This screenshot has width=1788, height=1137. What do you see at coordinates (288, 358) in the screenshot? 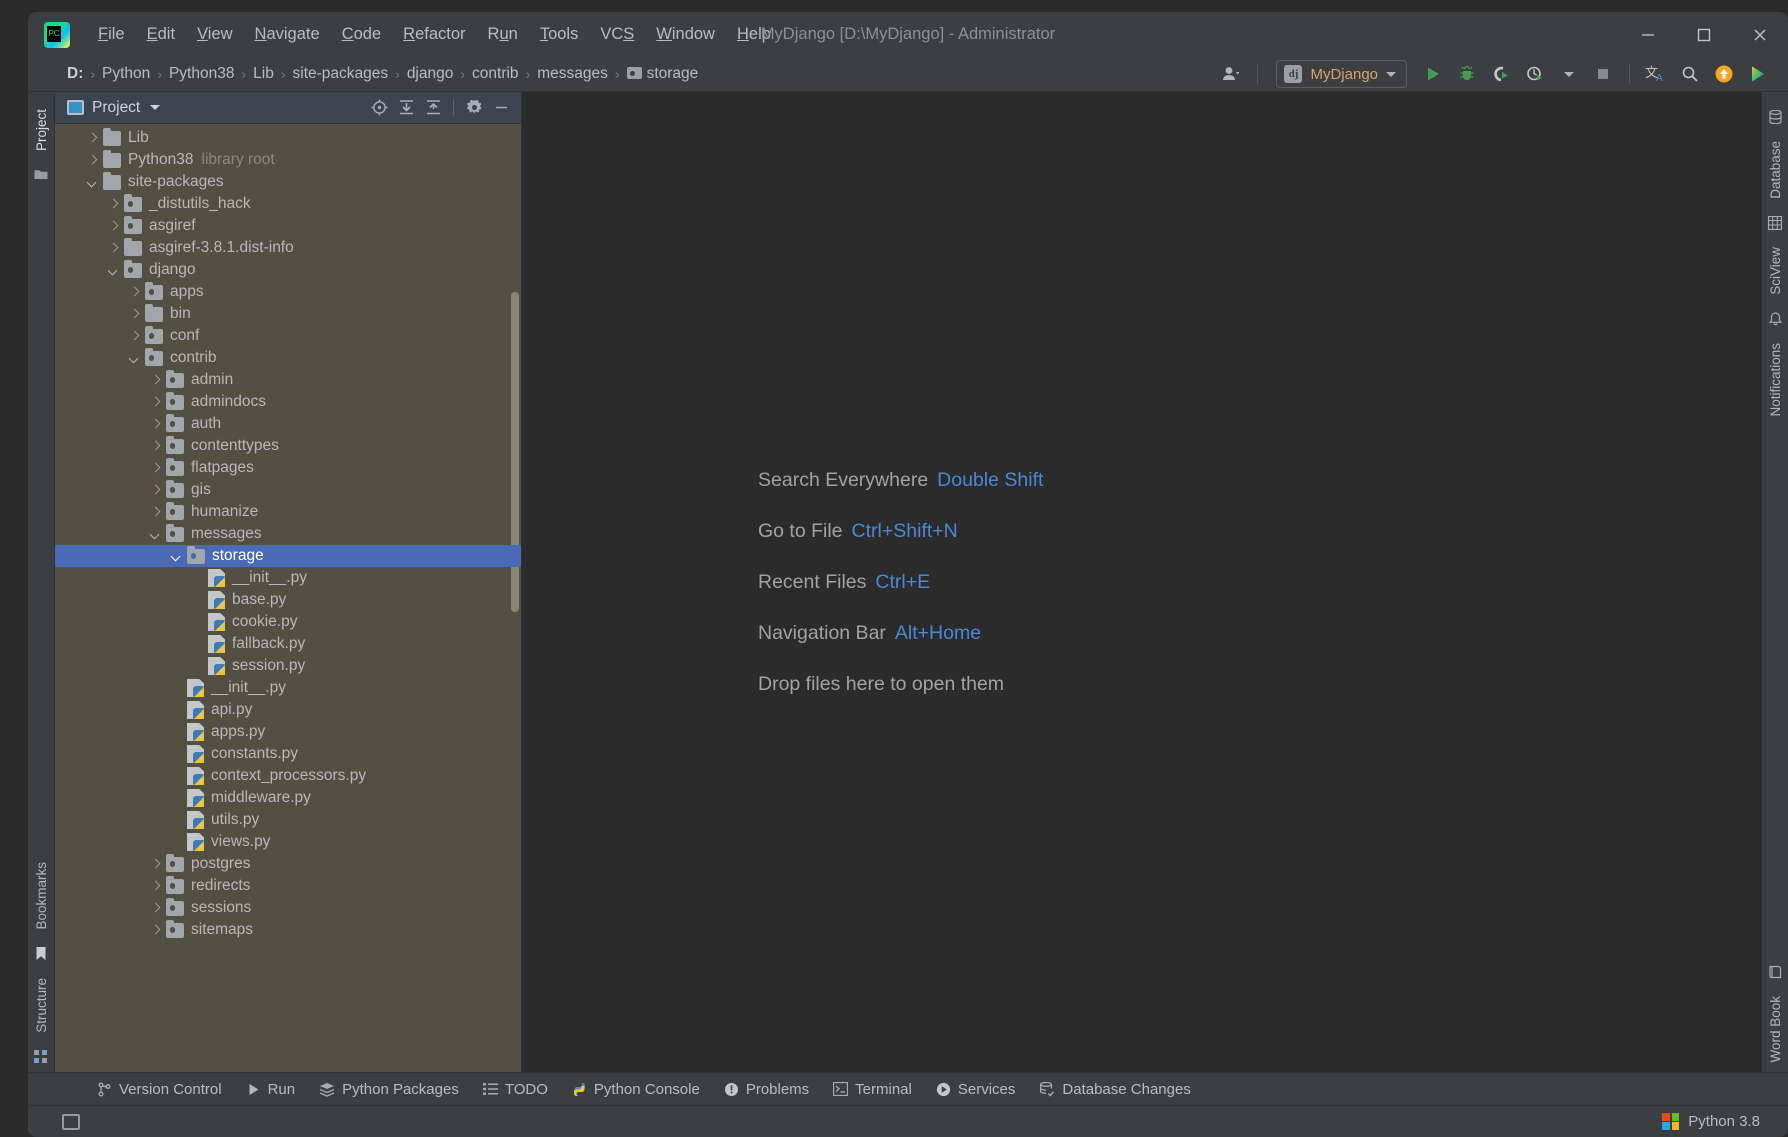
I see `tree-node-contrib: contrib` at bounding box center [288, 358].